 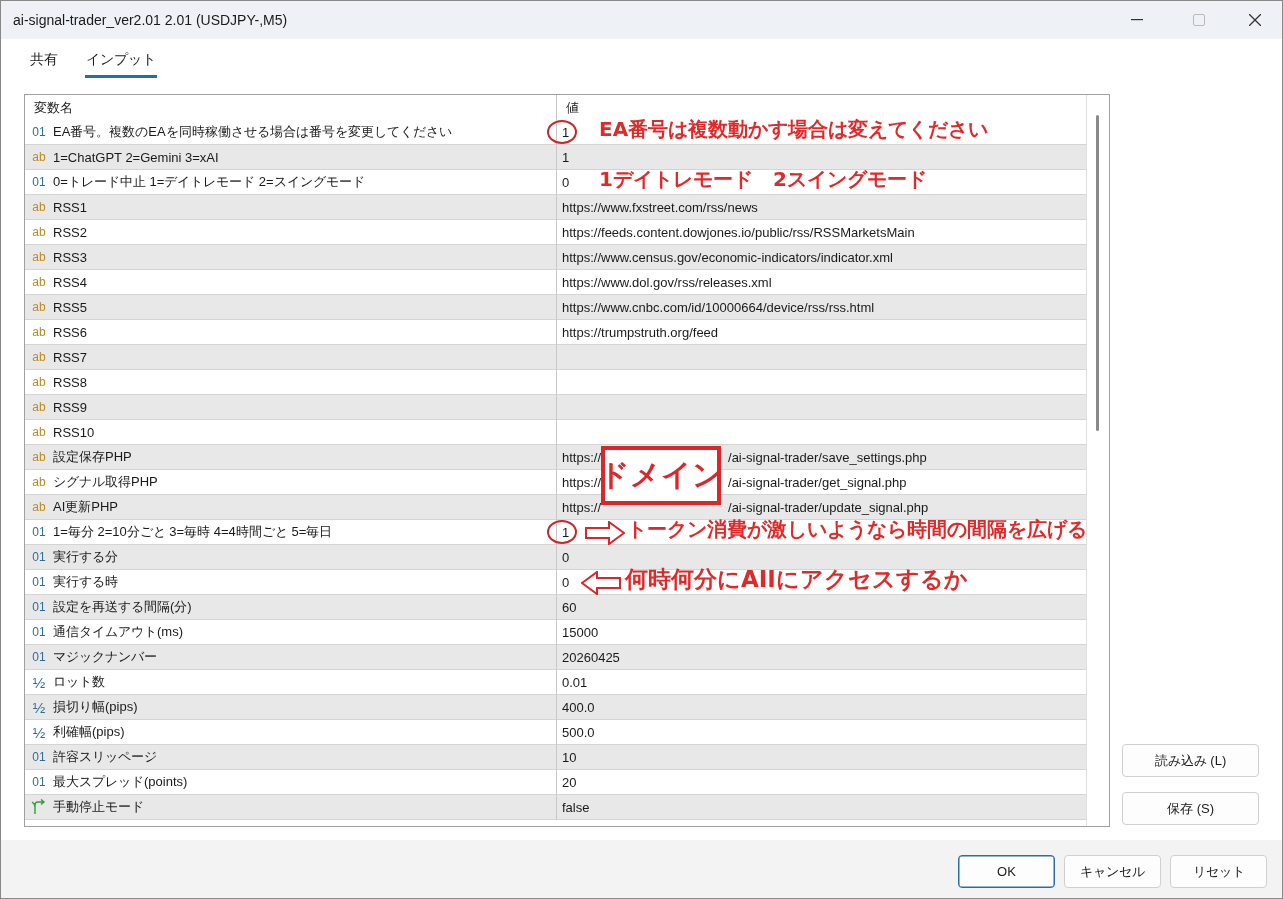 What do you see at coordinates (70, 207) in the screenshot?
I see `parameter-name: RSS1` at bounding box center [70, 207].